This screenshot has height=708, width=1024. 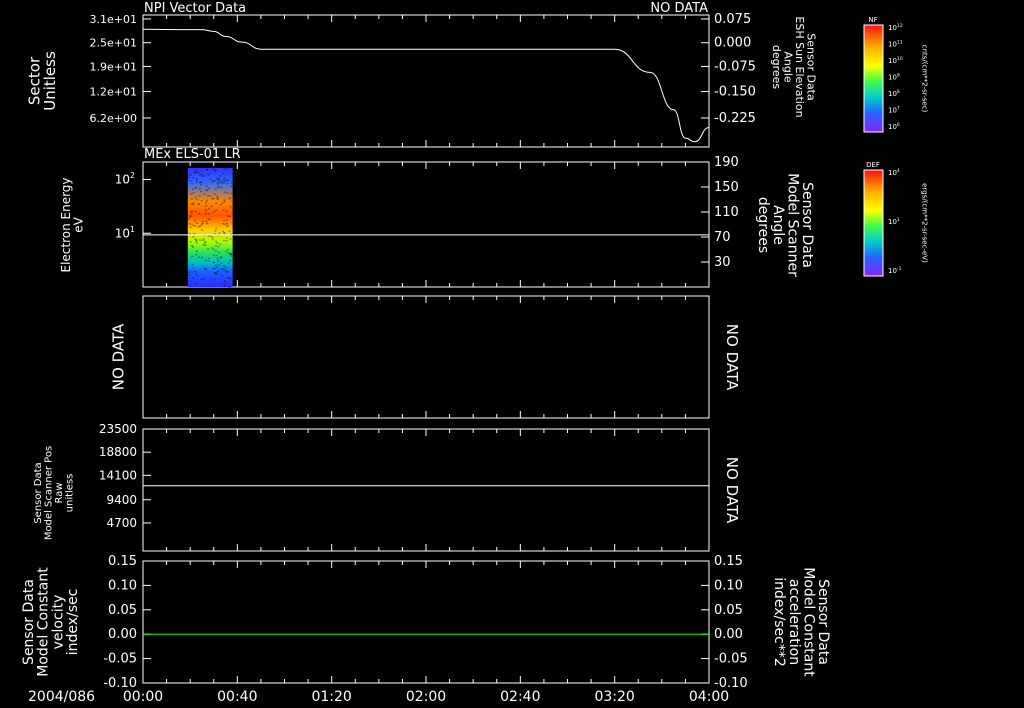 I want to click on colorbar-tag: NF, so click(x=872, y=20).